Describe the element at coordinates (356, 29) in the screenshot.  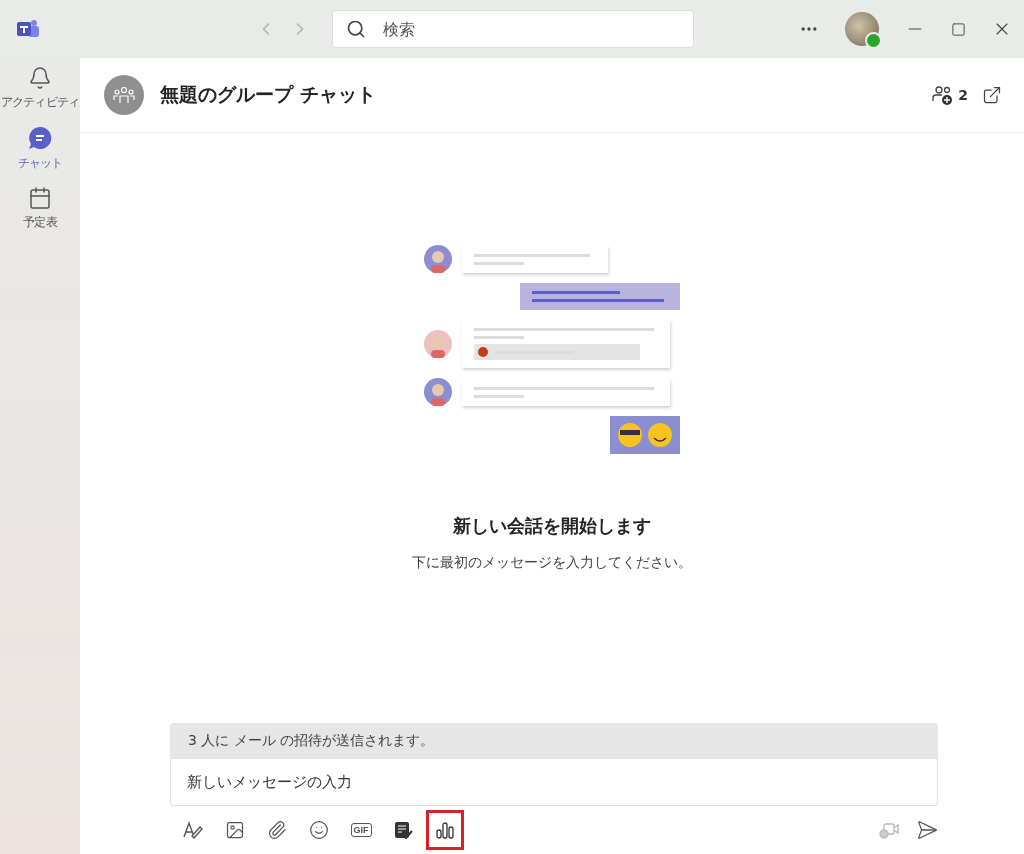
I see `search-icon` at that location.